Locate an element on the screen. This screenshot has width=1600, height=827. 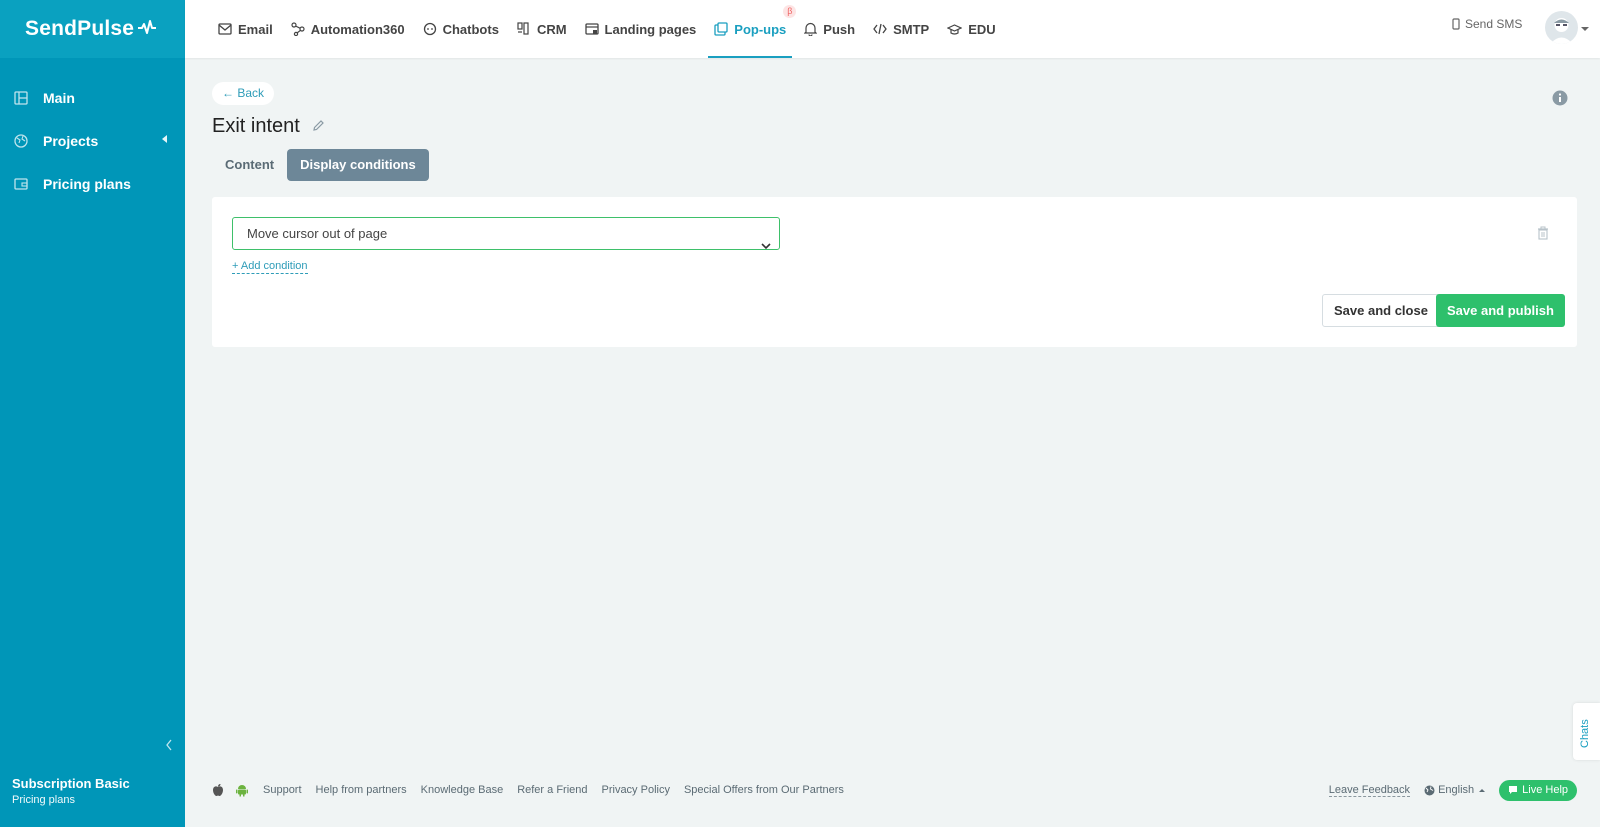
condition-select: Move cursor out of page is located at coordinates (506, 233).